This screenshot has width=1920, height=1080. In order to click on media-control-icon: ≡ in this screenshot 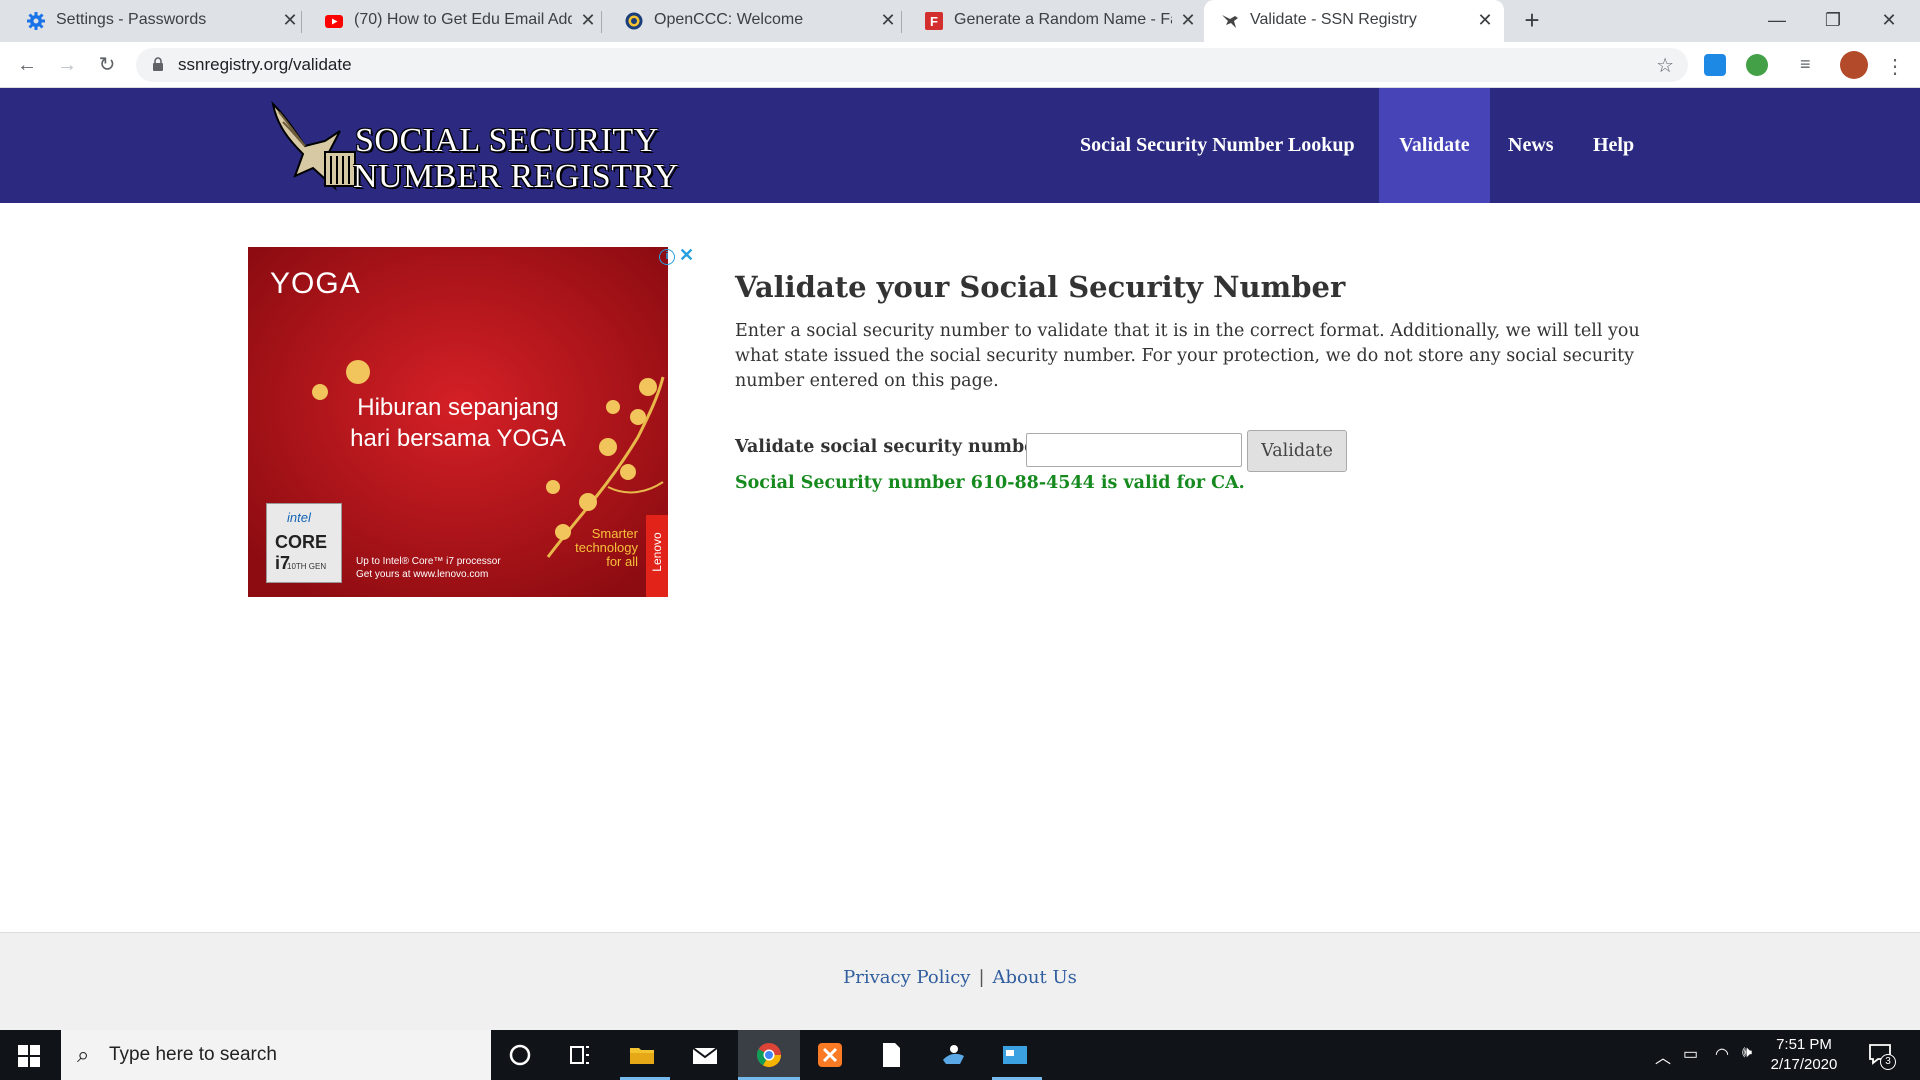, I will do `click(1811, 65)`.